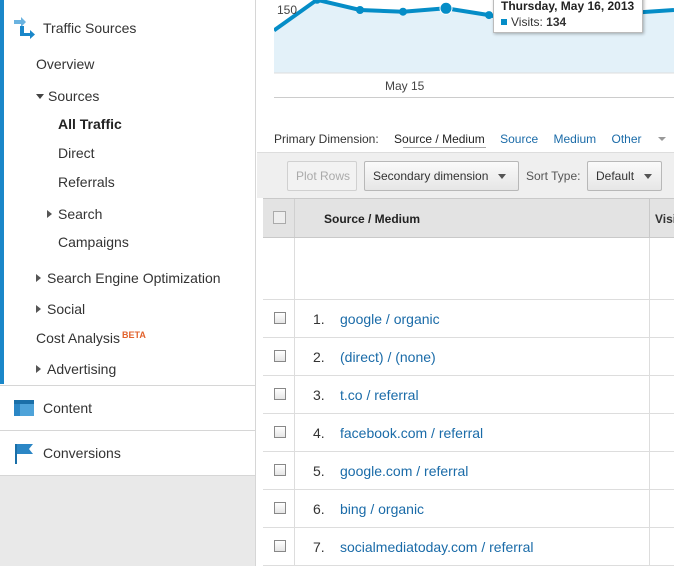 This screenshot has height=566, width=674. What do you see at coordinates (468, 395) in the screenshot?
I see `table-row: 3. t.co / referral` at bounding box center [468, 395].